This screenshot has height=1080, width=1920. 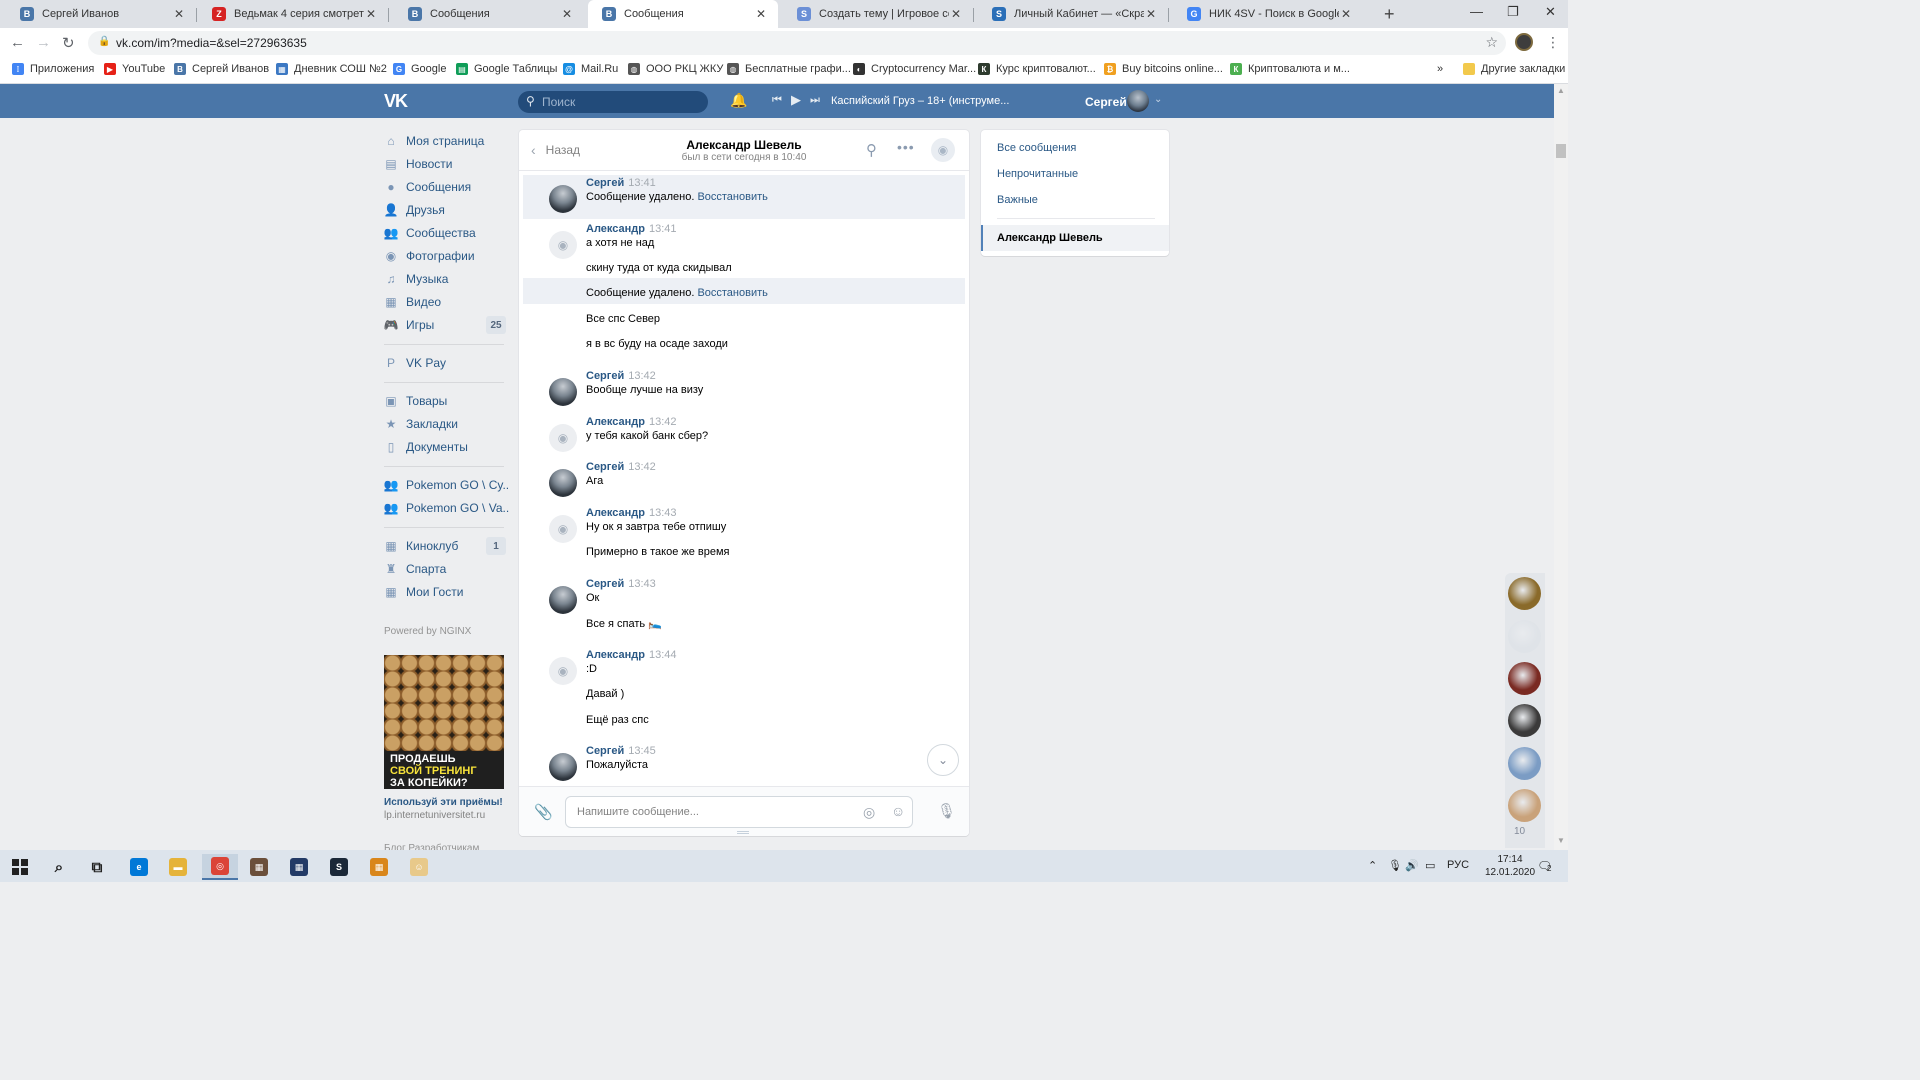 What do you see at coordinates (1476, 11) in the screenshot?
I see `minimize-icon: —` at bounding box center [1476, 11].